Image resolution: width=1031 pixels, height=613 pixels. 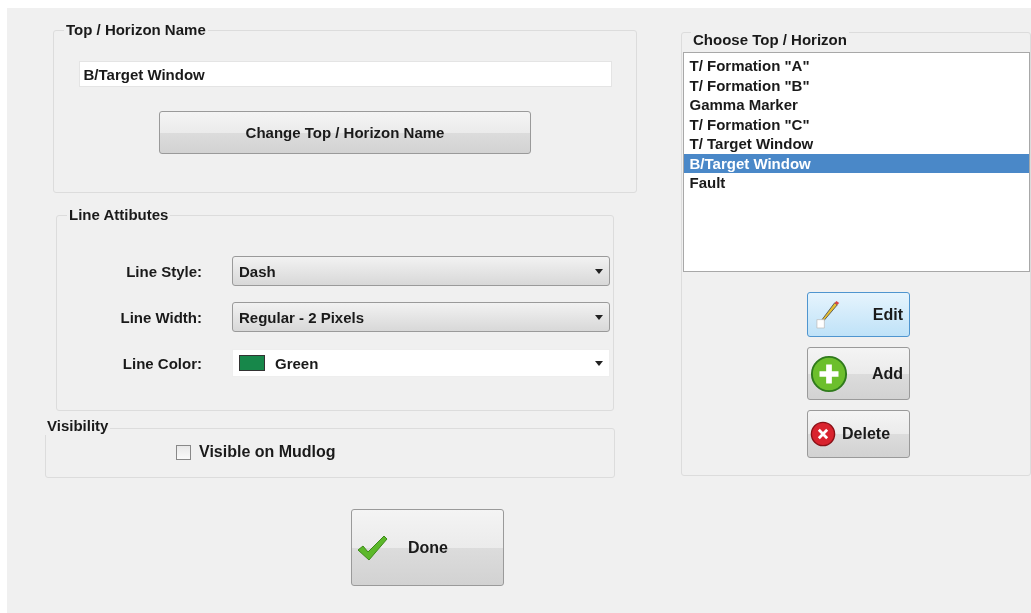 What do you see at coordinates (858, 314) in the screenshot?
I see `edit-button: Edit` at bounding box center [858, 314].